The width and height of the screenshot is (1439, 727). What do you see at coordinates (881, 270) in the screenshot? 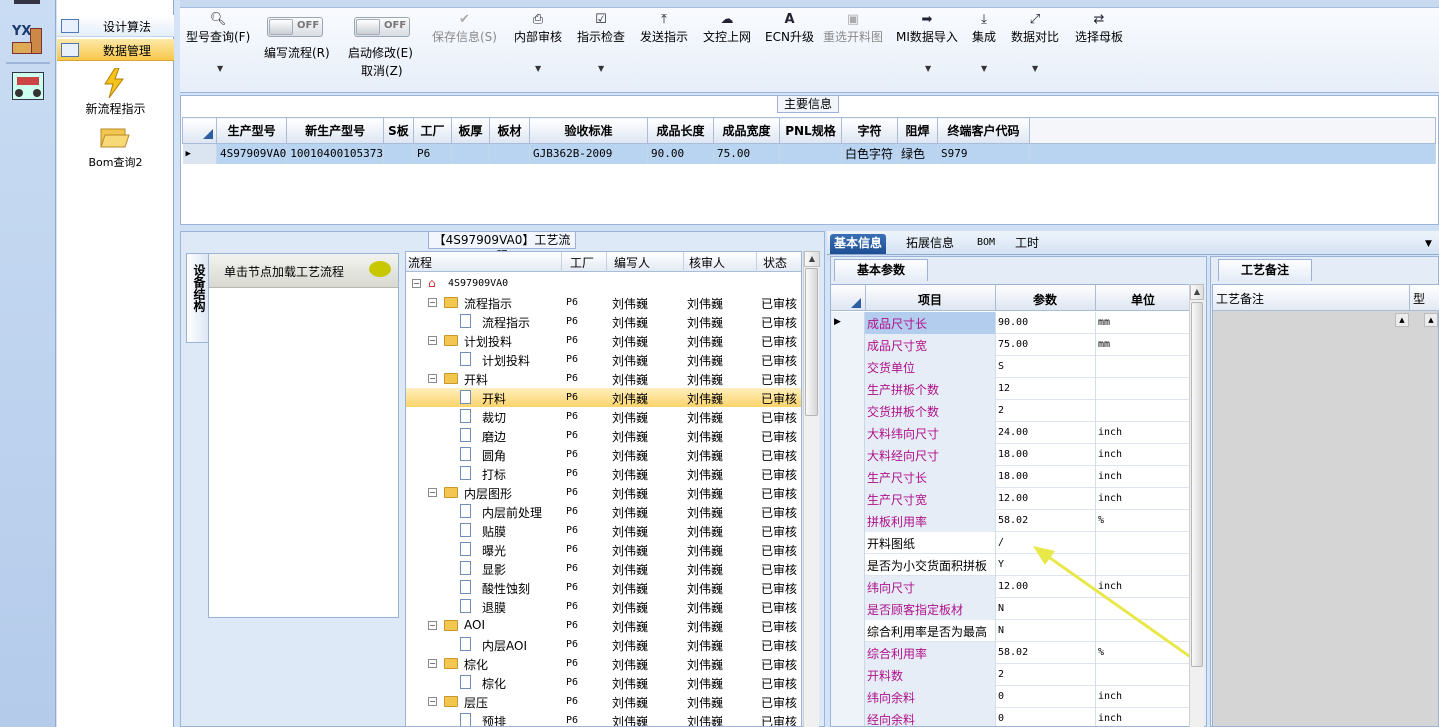
I see `tab-basic-params: 基本参数` at bounding box center [881, 270].